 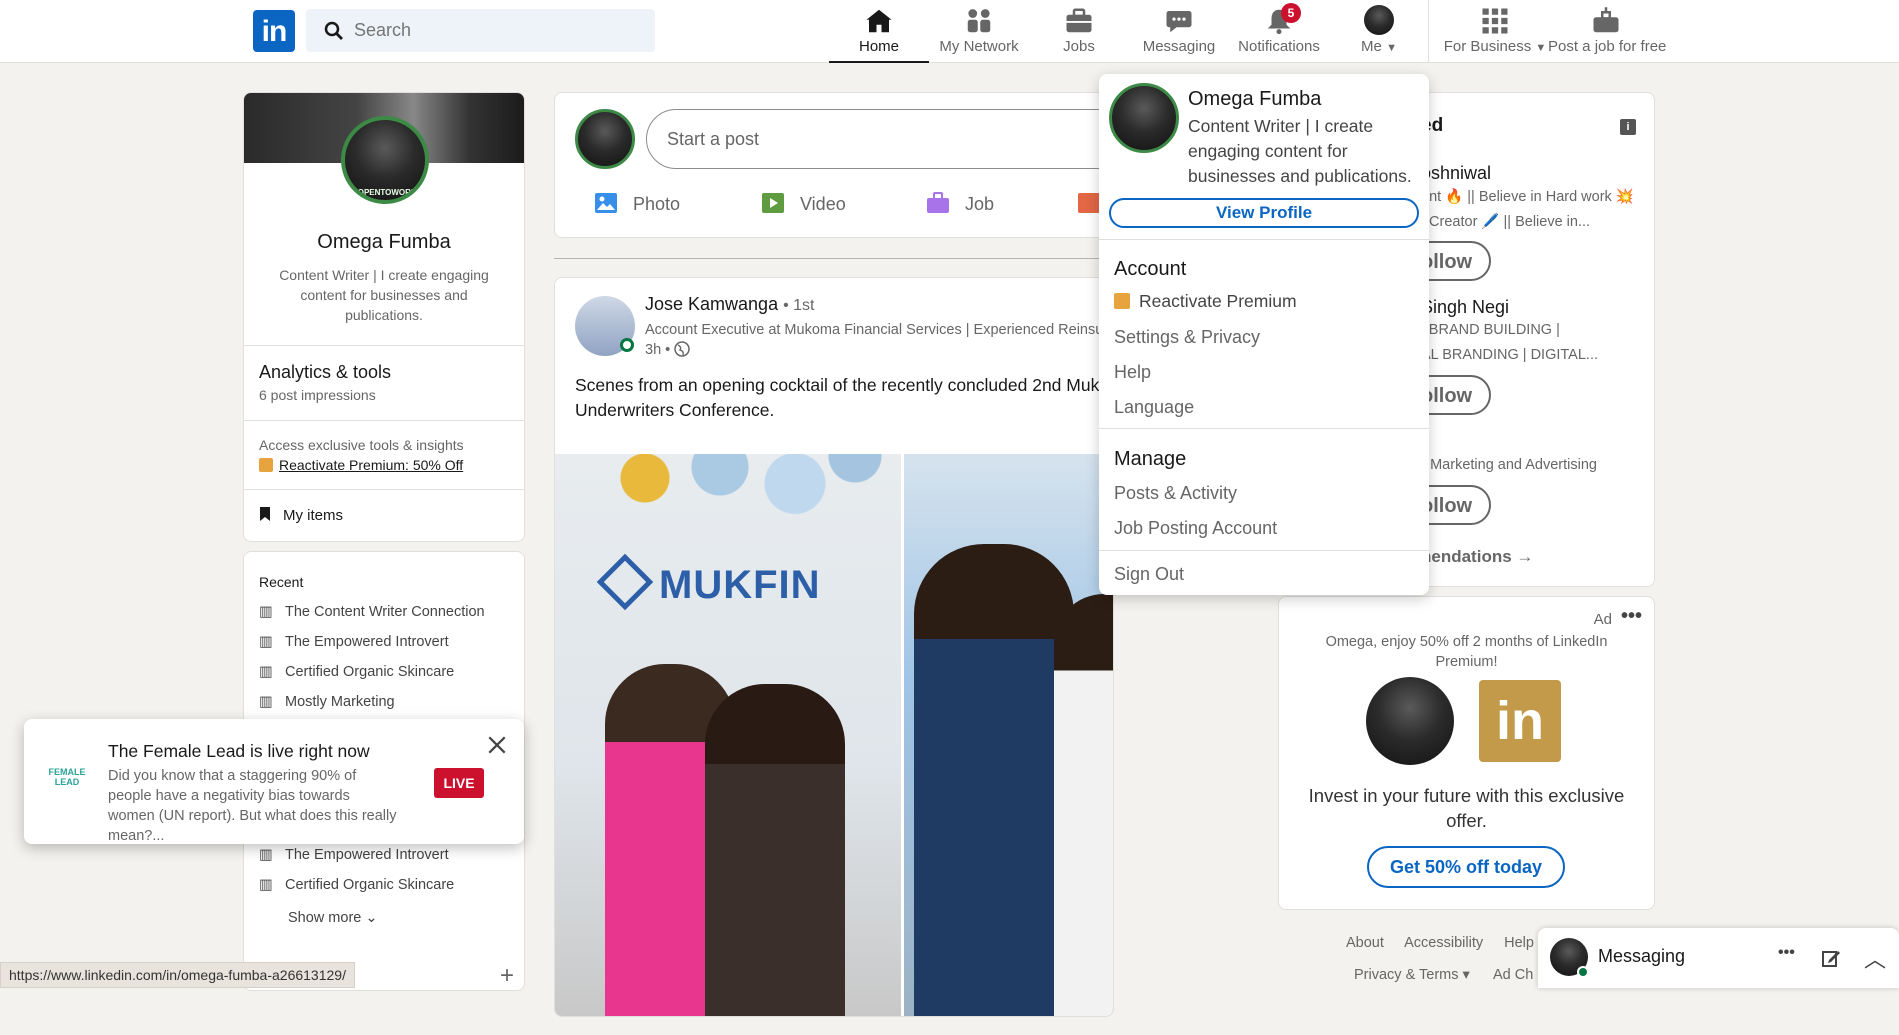 I want to click on profile-name: Omega Fumba, so click(x=384, y=242).